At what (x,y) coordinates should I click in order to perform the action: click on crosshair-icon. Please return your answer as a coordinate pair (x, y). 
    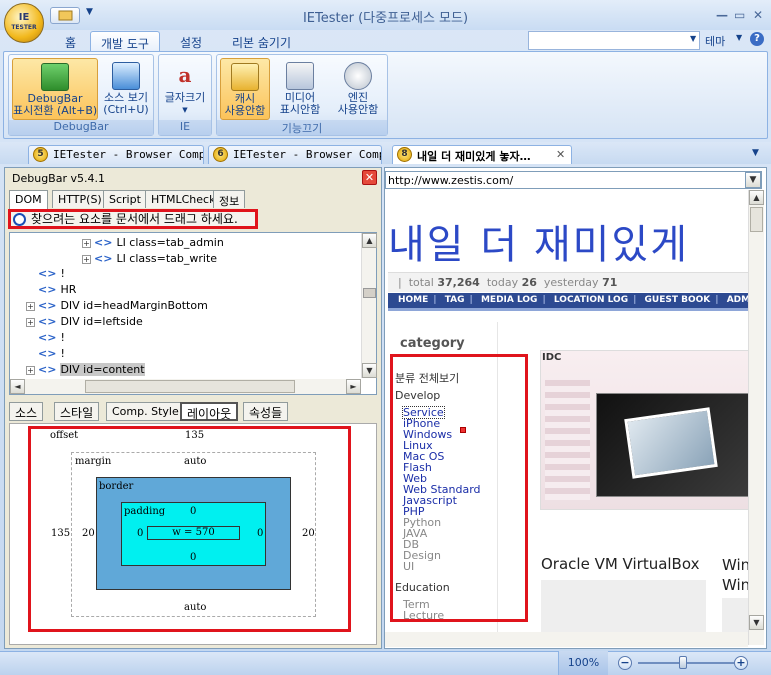
    Looking at the image, I should click on (19, 219).